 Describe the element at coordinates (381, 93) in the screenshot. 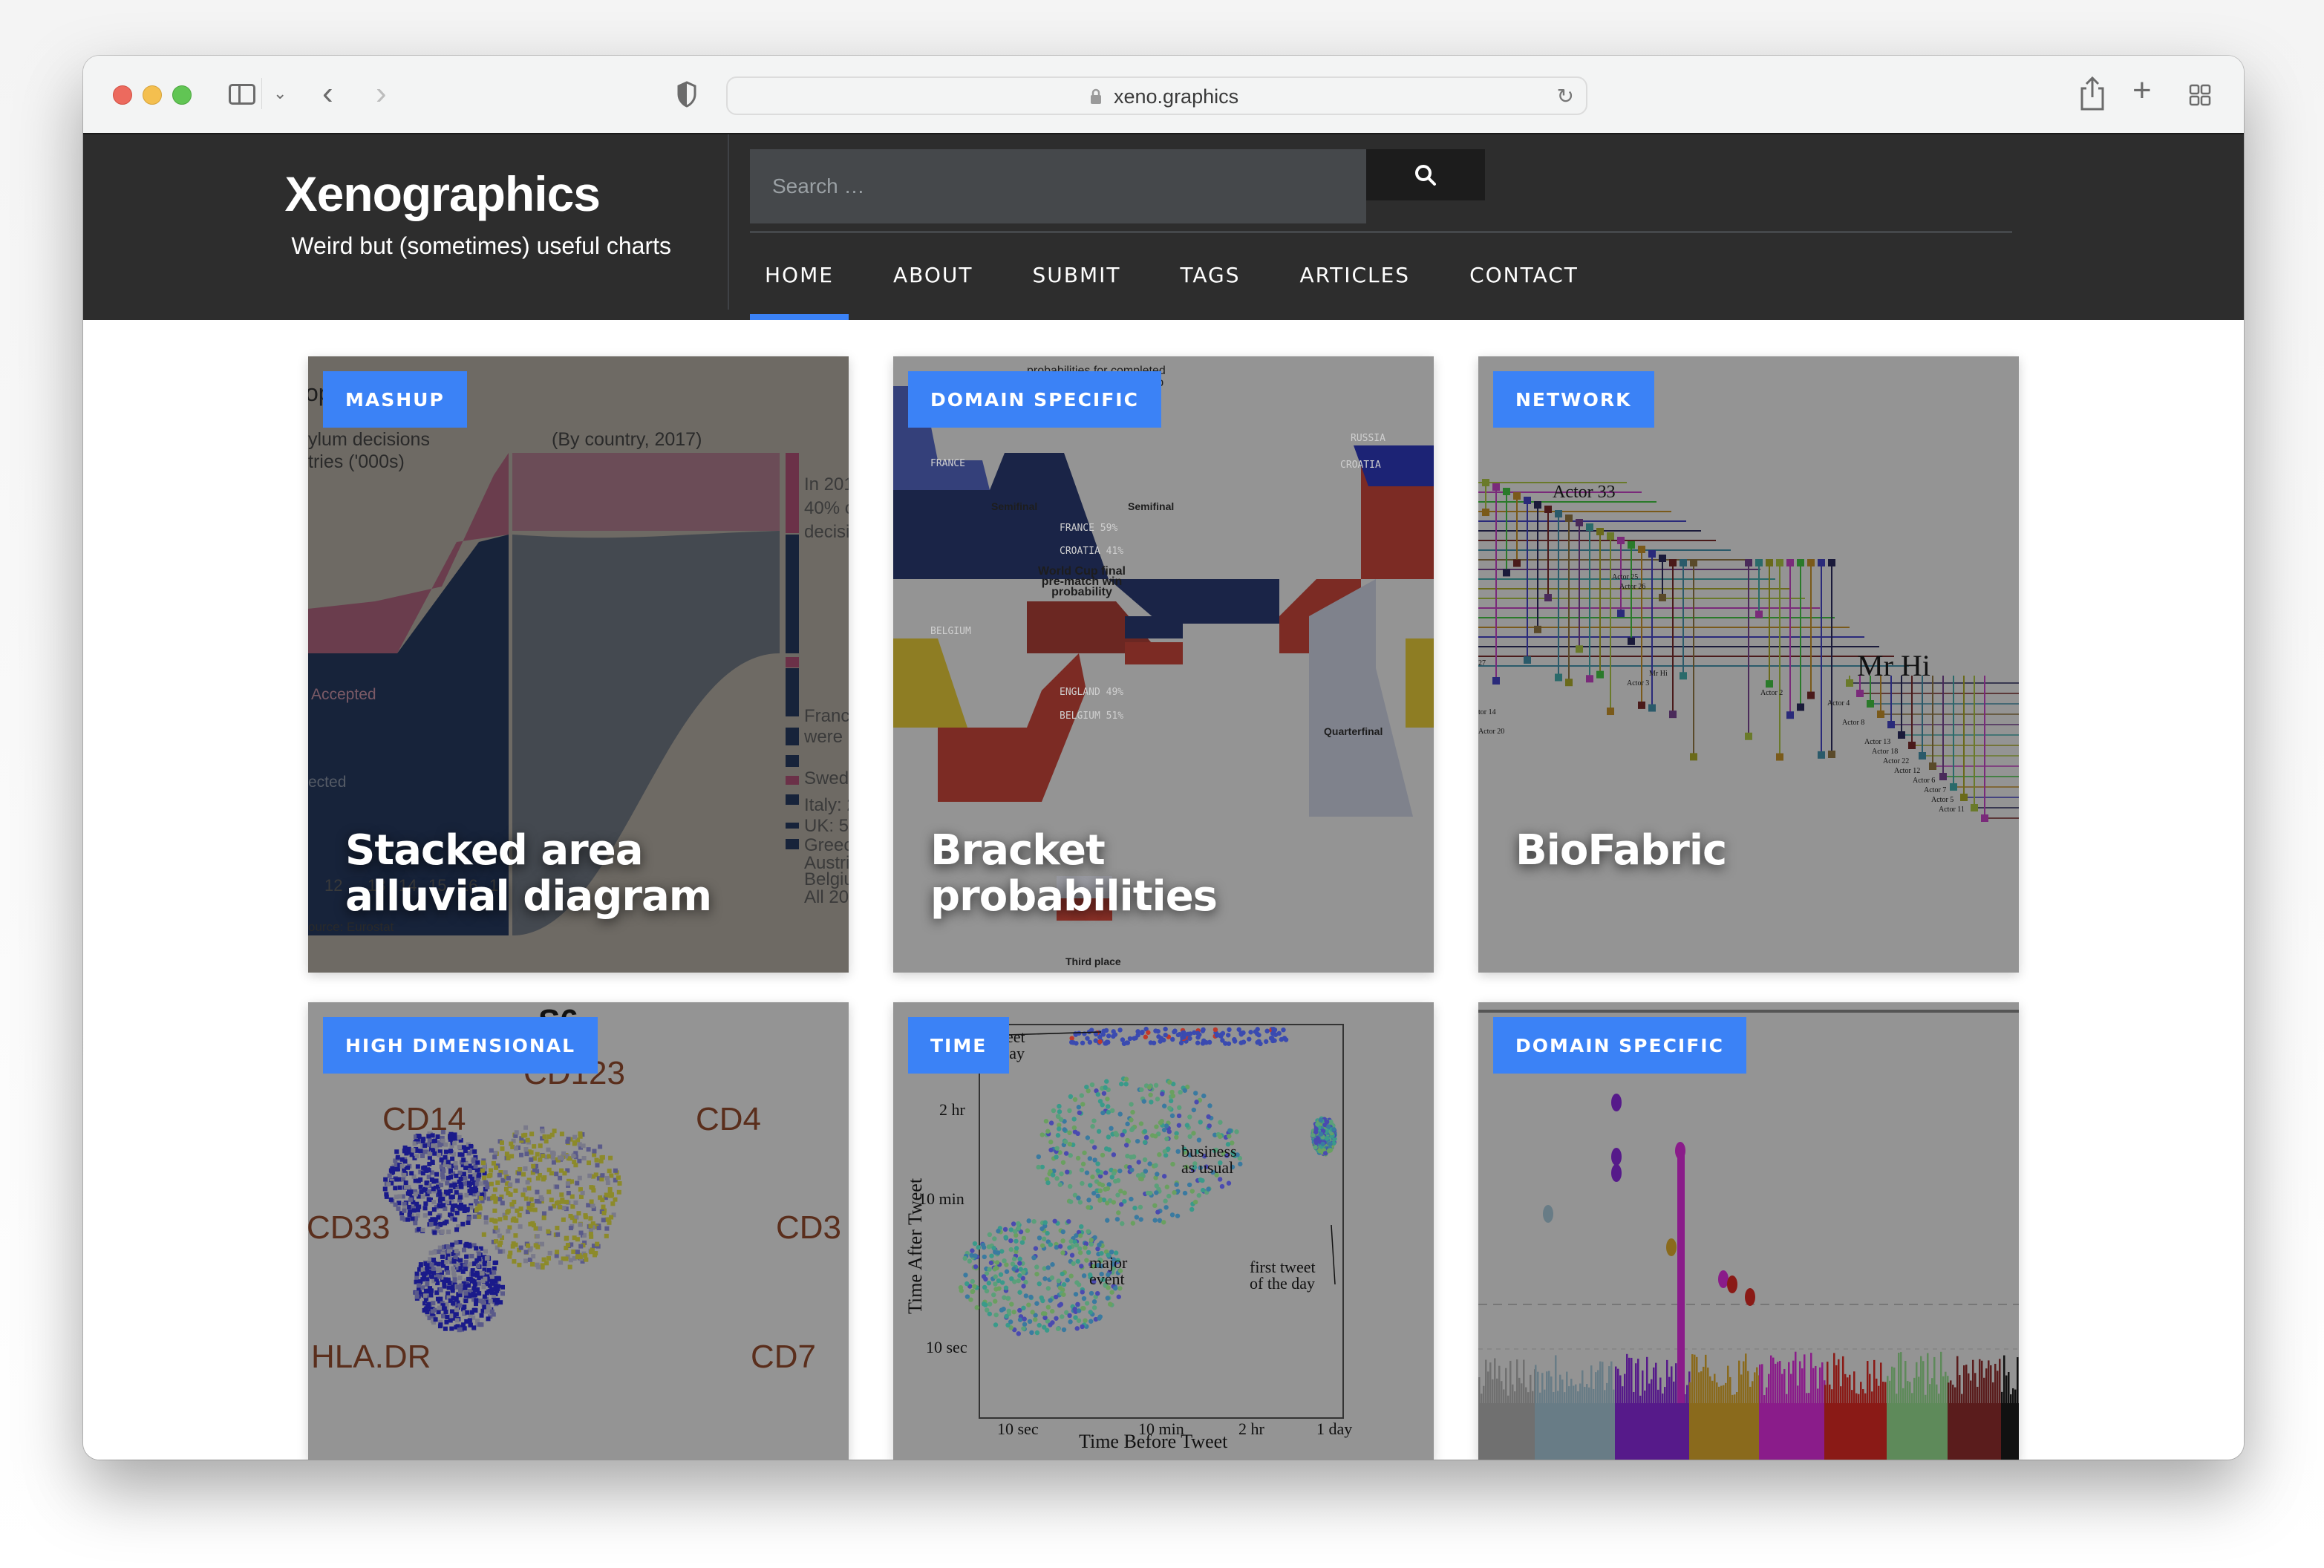

I see `forward-icon: ›` at that location.